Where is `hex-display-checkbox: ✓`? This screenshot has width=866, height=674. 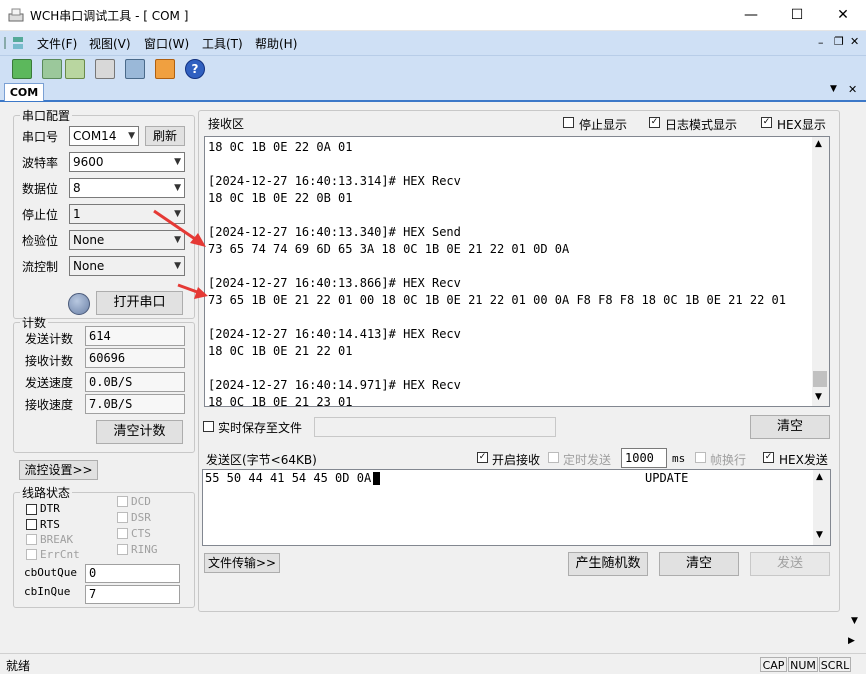
hex-display-checkbox: ✓ is located at coordinates (766, 122).